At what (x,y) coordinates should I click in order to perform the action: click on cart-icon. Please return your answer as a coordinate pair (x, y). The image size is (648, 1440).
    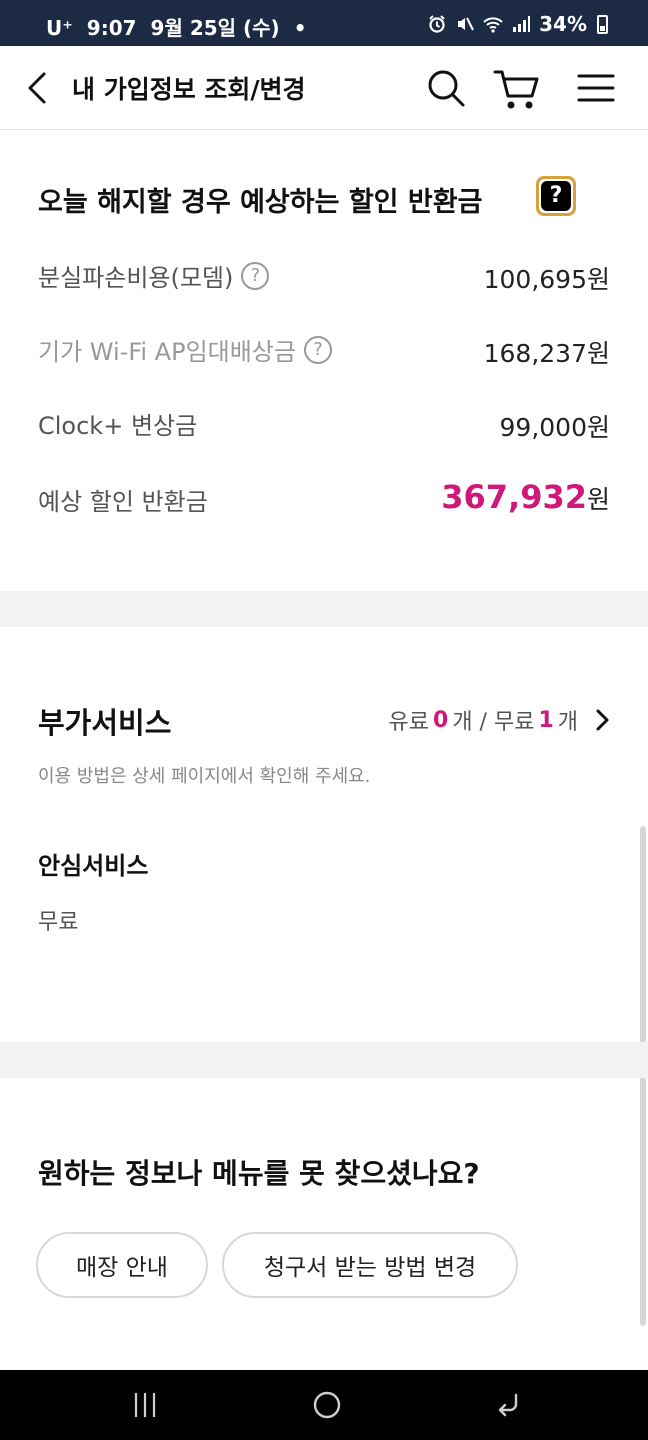
    Looking at the image, I should click on (517, 89).